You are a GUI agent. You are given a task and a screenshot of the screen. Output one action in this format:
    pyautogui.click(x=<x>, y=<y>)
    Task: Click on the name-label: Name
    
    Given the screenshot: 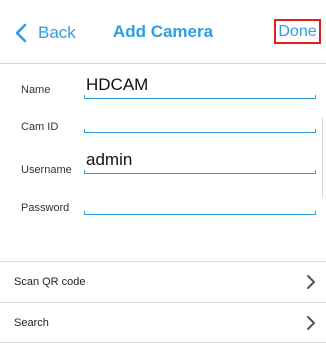 What is the action you would take?
    pyautogui.click(x=36, y=90)
    